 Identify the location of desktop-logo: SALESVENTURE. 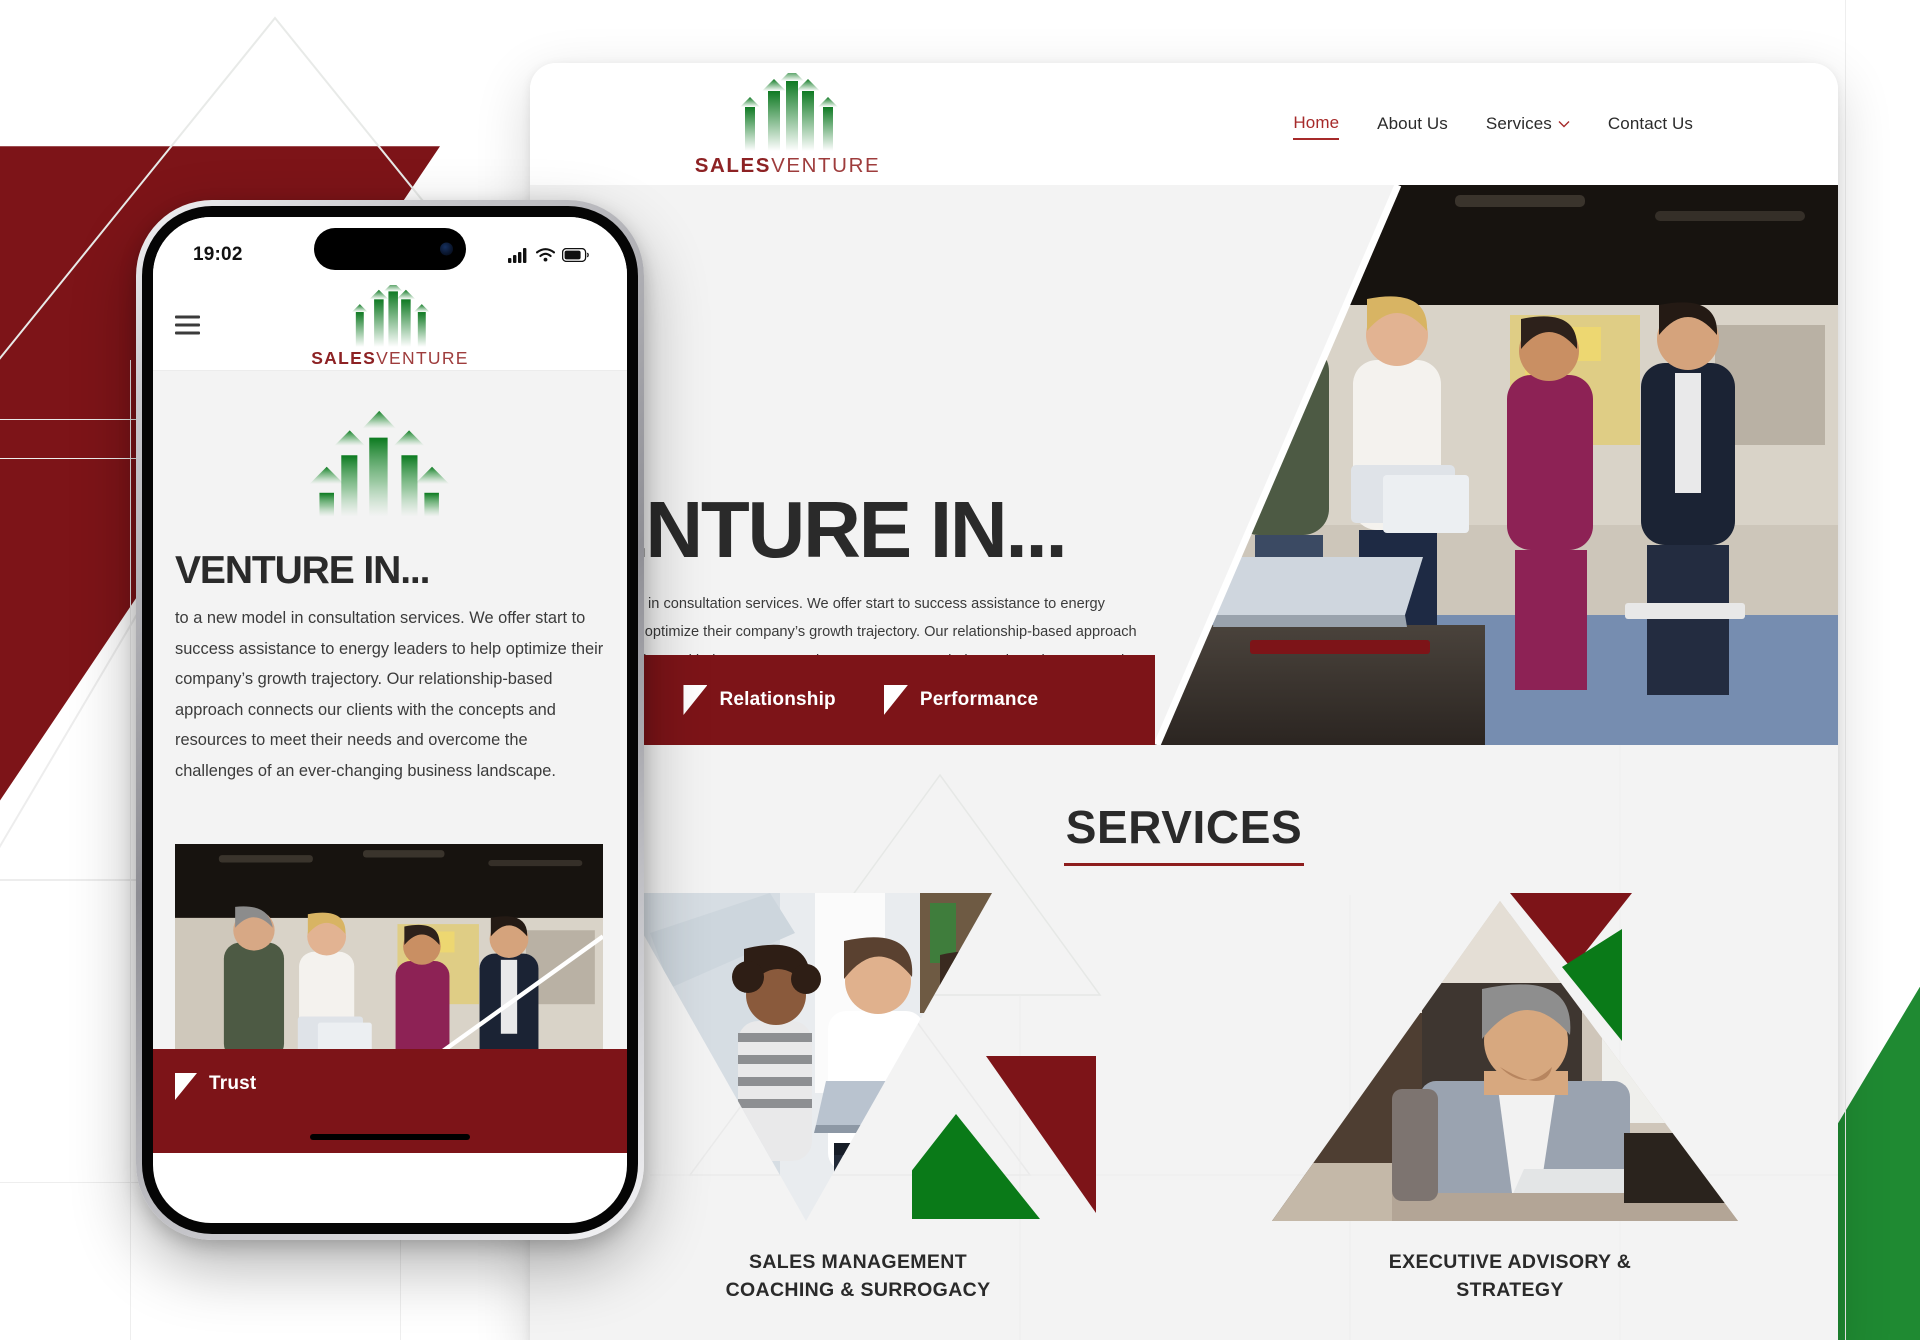
(787, 125).